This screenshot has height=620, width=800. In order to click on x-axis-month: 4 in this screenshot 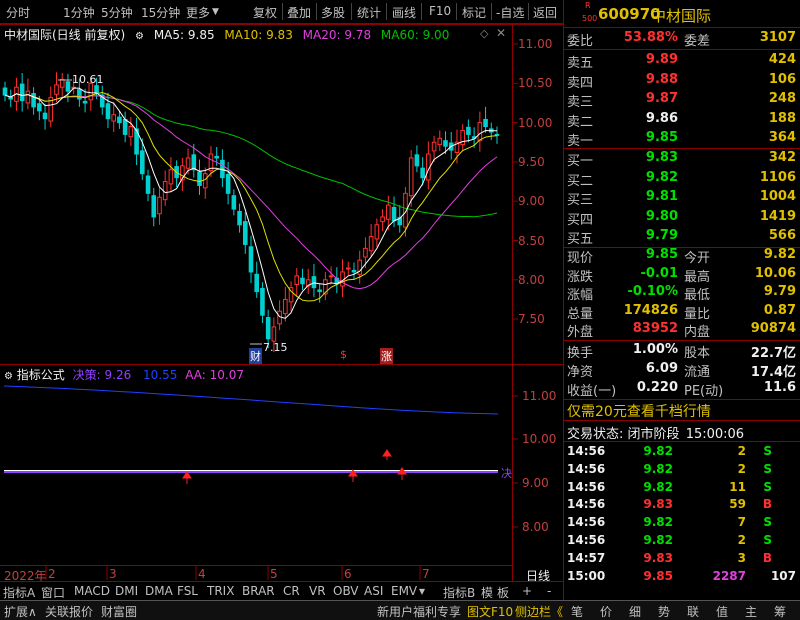, I will do `click(202, 574)`.